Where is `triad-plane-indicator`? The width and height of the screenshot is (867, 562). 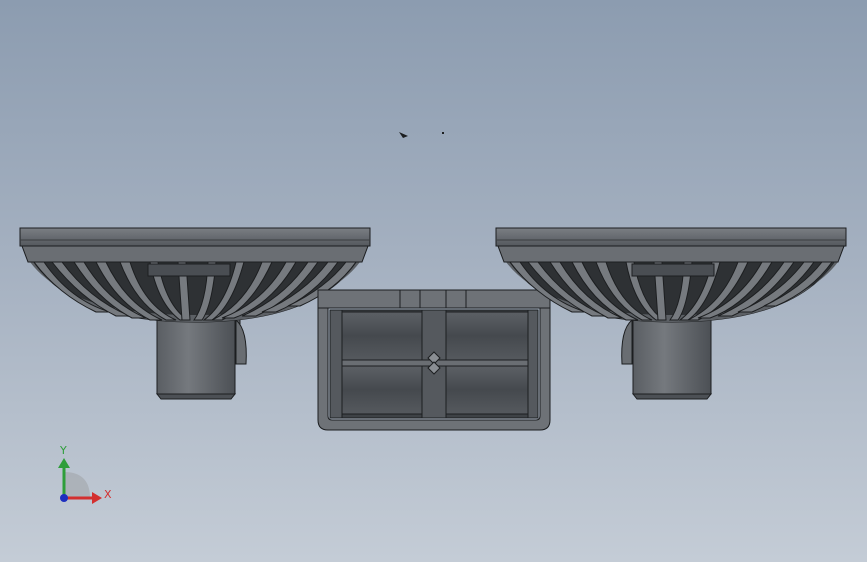
triad-plane-indicator is located at coordinates (77, 485).